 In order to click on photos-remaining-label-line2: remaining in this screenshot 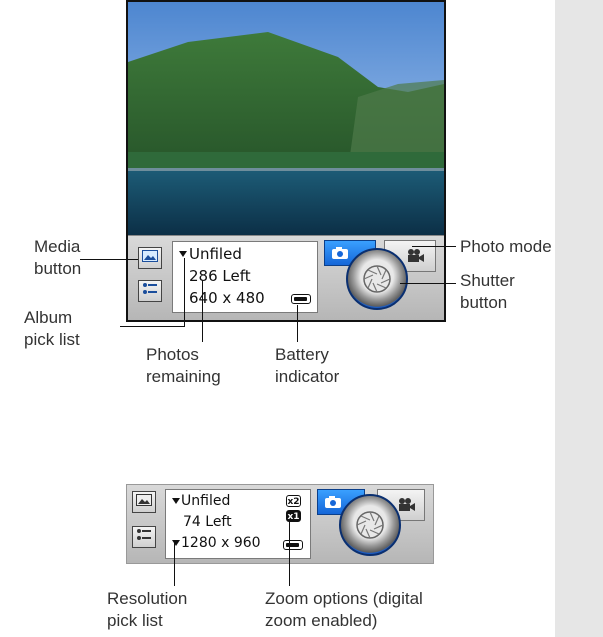, I will do `click(183, 376)`.